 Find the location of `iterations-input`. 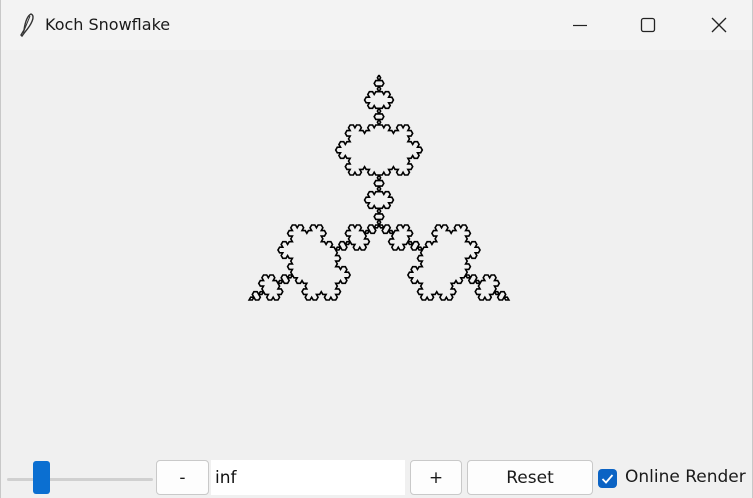

iterations-input is located at coordinates (308, 477).